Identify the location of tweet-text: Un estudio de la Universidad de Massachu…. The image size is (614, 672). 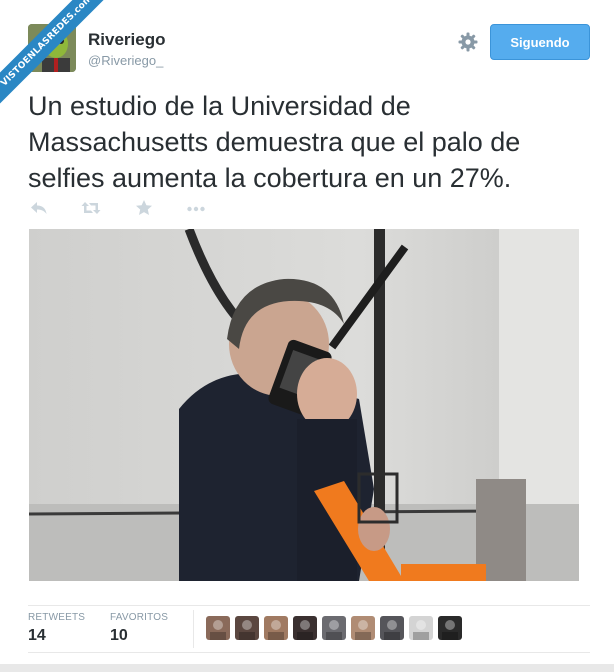
(274, 142).